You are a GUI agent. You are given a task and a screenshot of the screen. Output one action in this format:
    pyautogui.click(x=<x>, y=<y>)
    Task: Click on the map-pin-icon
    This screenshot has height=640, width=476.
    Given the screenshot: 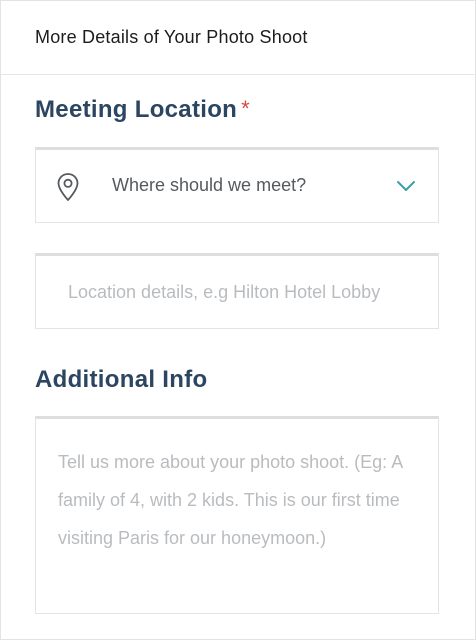 What is the action you would take?
    pyautogui.click(x=68, y=187)
    